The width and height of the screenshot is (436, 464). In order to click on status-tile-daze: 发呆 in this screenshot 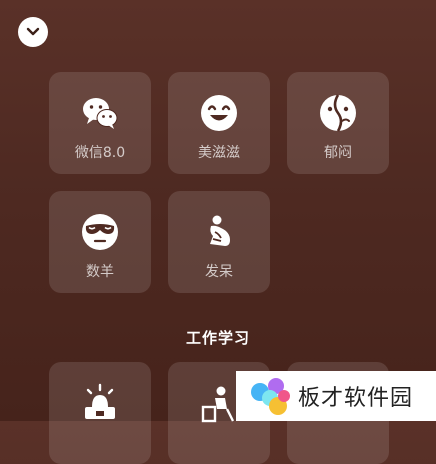, I will do `click(219, 242)`.